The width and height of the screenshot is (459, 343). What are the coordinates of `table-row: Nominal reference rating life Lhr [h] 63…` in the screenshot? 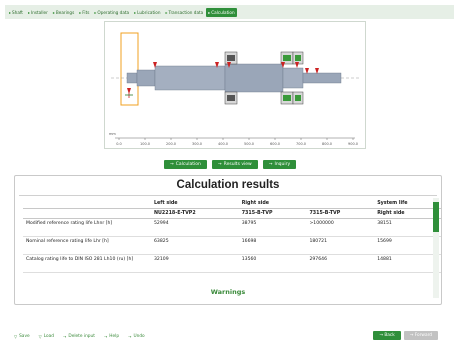 It's located at (232, 245).